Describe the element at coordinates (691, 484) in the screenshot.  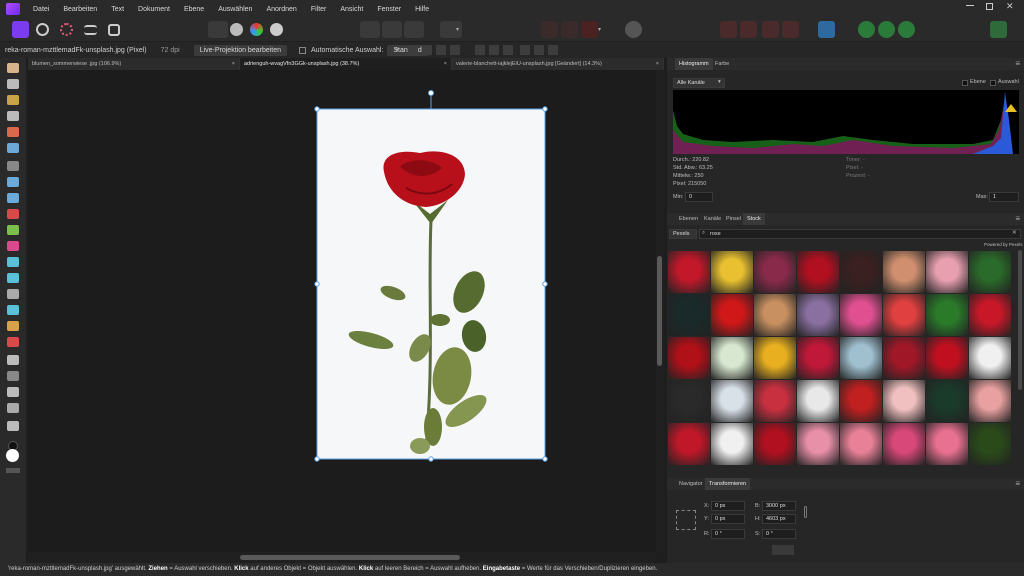
I see `tab-navigator: Navigator` at that location.